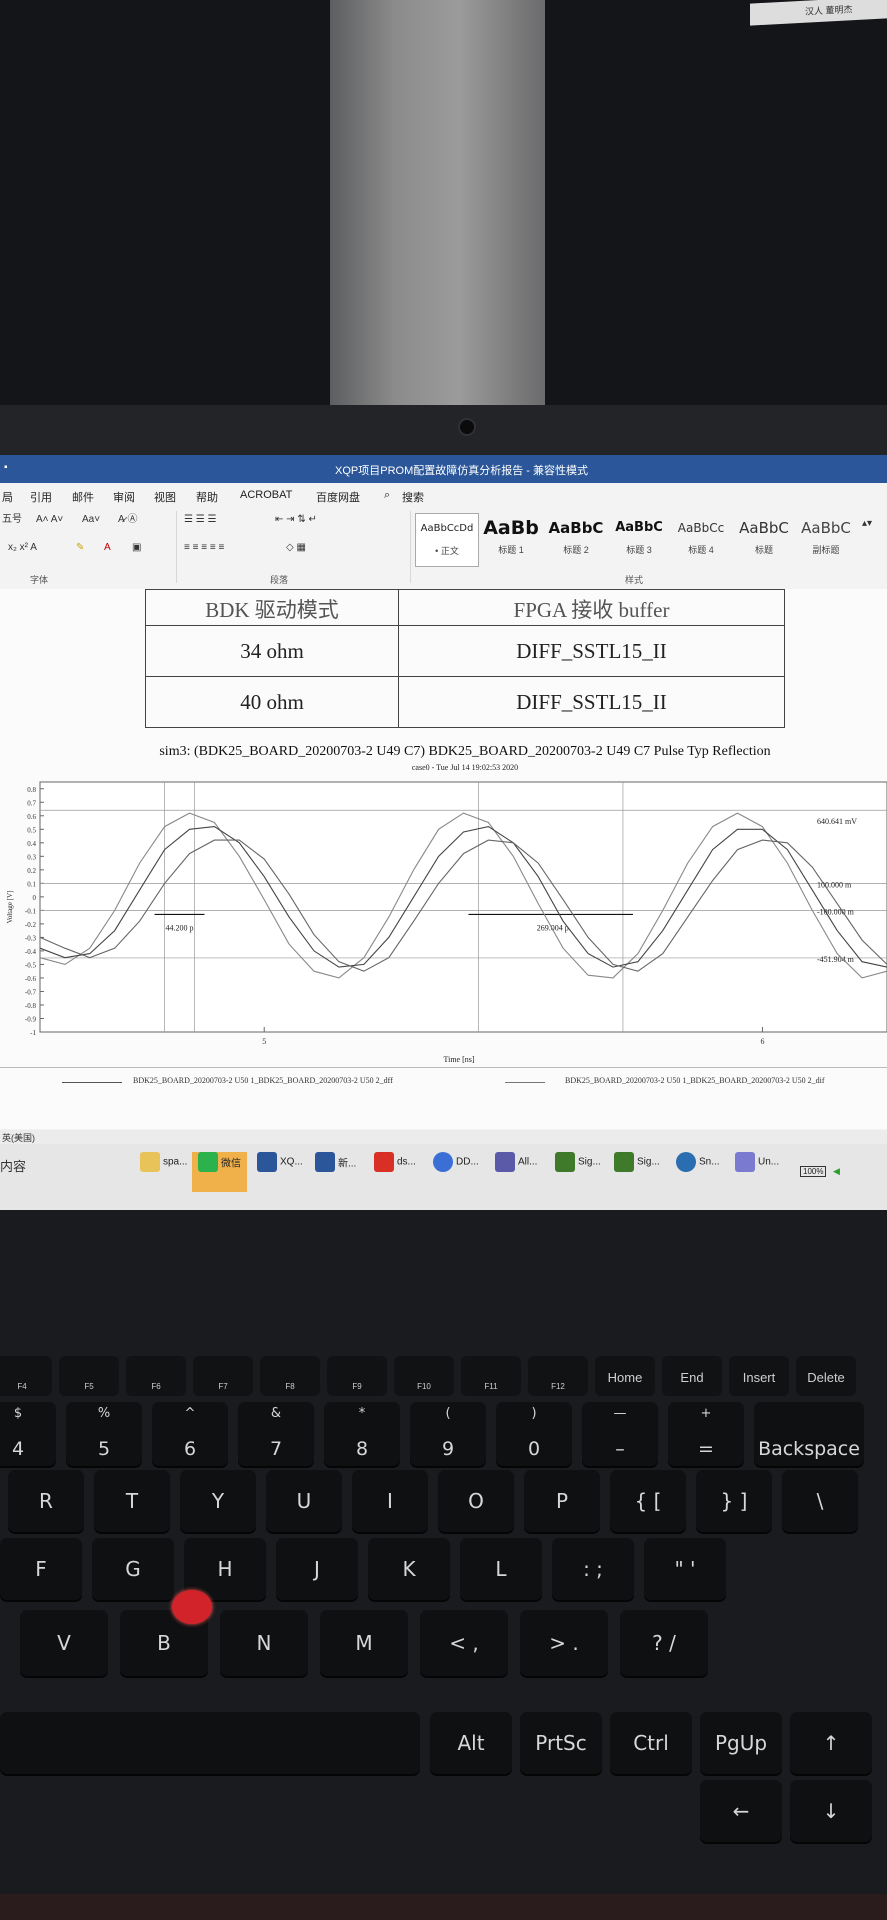 This screenshot has height=1920, width=887. Describe the element at coordinates (18, 1137) in the screenshot. I see `language-status: 英(美国)` at that location.